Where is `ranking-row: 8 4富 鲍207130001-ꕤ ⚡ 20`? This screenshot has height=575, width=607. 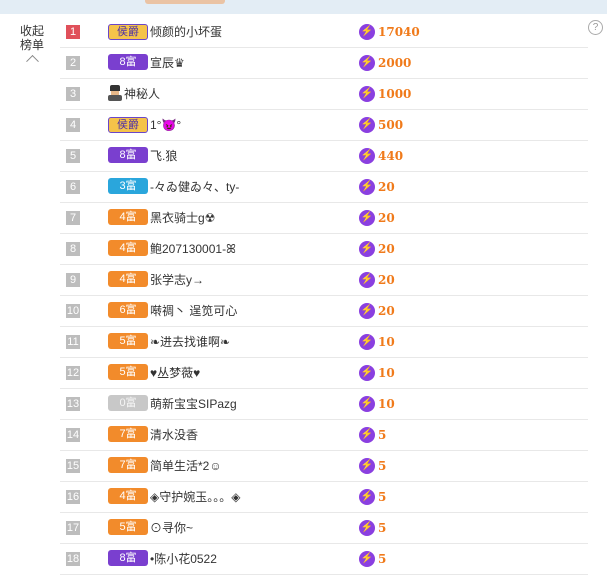 ranking-row: 8 4富 鲍207130001-ꕤ ⚡ 20 is located at coordinates (324, 249).